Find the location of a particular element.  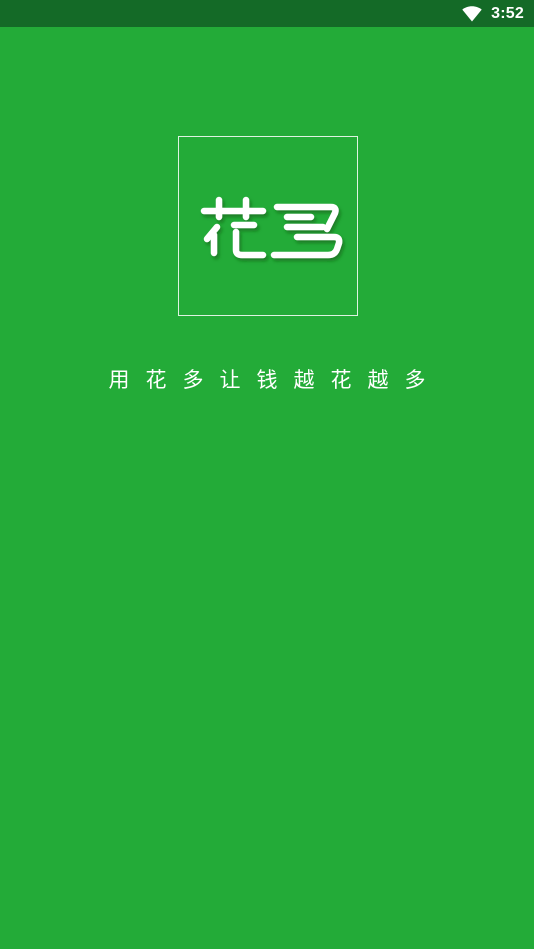

app-slogan: 用花多让钱越花越多 is located at coordinates (275, 380).